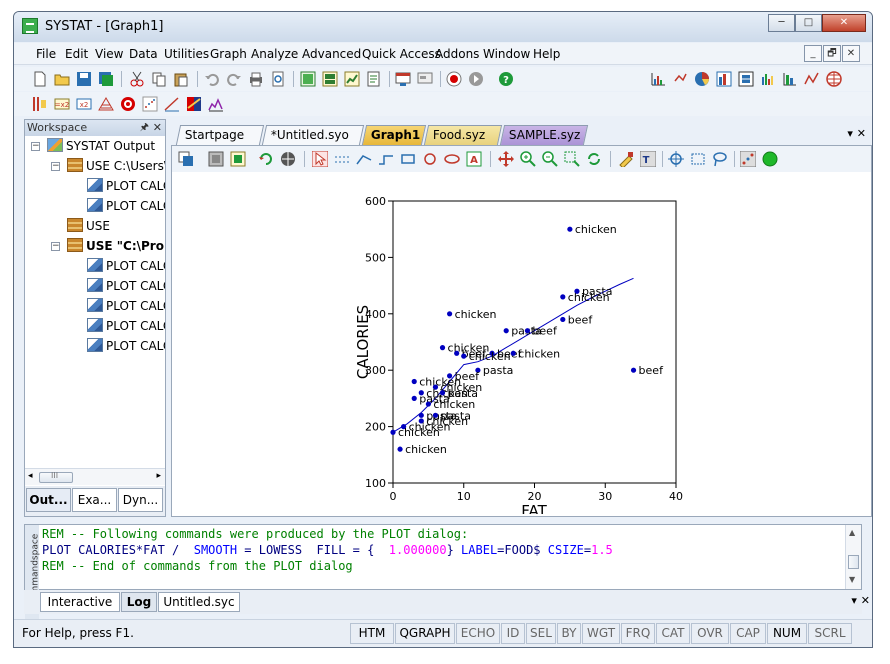 The image size is (890, 664). I want to click on graph-properties-icon, so click(186, 159).